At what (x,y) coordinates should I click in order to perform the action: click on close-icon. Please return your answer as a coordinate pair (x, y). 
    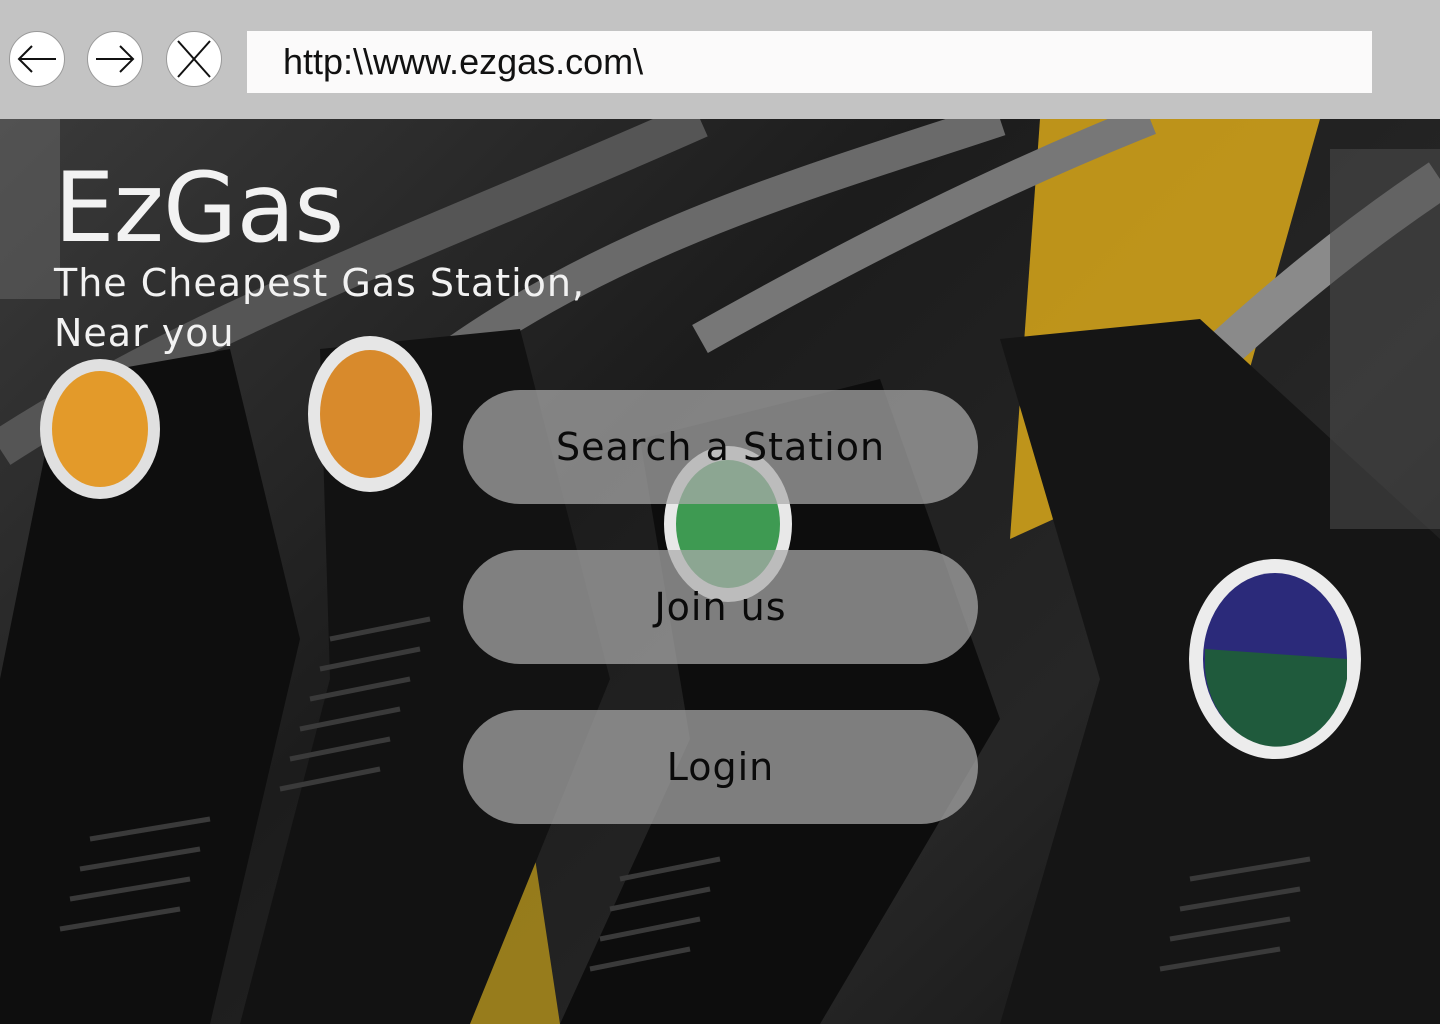
    Looking at the image, I should click on (194, 59).